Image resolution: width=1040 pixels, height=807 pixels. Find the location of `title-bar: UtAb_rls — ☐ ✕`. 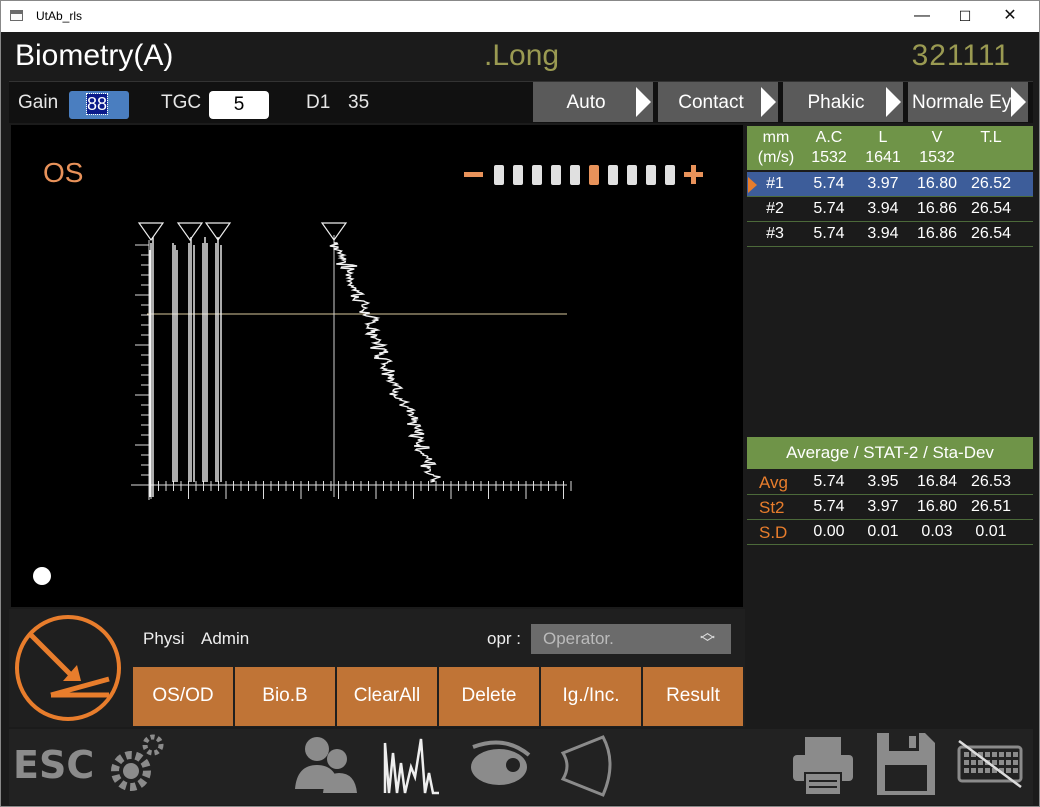

title-bar: UtAb_rls — ☐ ✕ is located at coordinates (520, 16).